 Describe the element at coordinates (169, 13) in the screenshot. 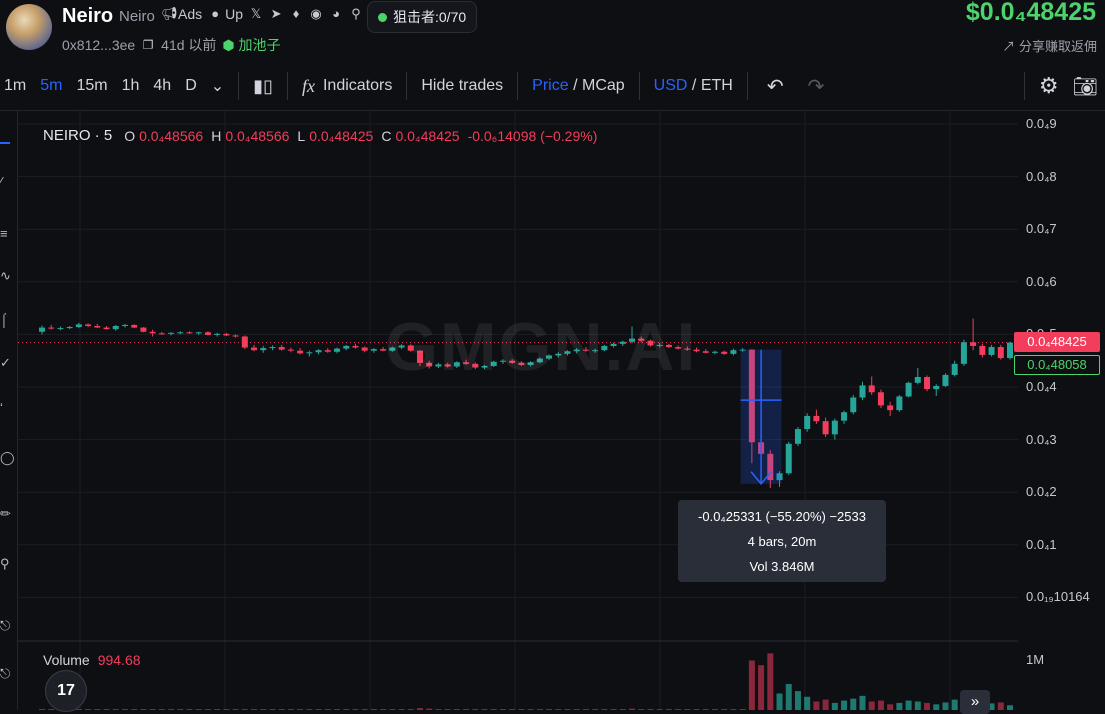

I see `megaphone-icon: 📢︎` at that location.